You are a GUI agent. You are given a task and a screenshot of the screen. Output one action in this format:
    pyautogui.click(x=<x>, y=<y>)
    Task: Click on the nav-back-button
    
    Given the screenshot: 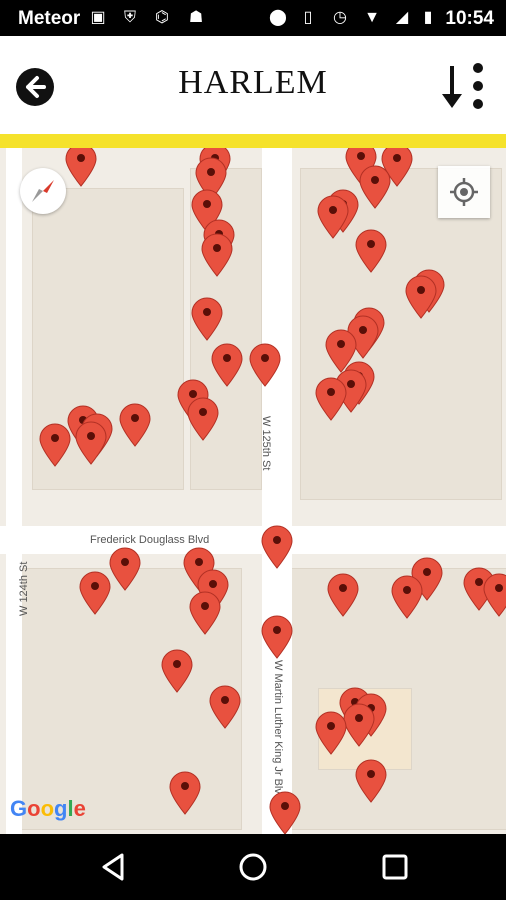 What is the action you would take?
    pyautogui.click(x=113, y=867)
    